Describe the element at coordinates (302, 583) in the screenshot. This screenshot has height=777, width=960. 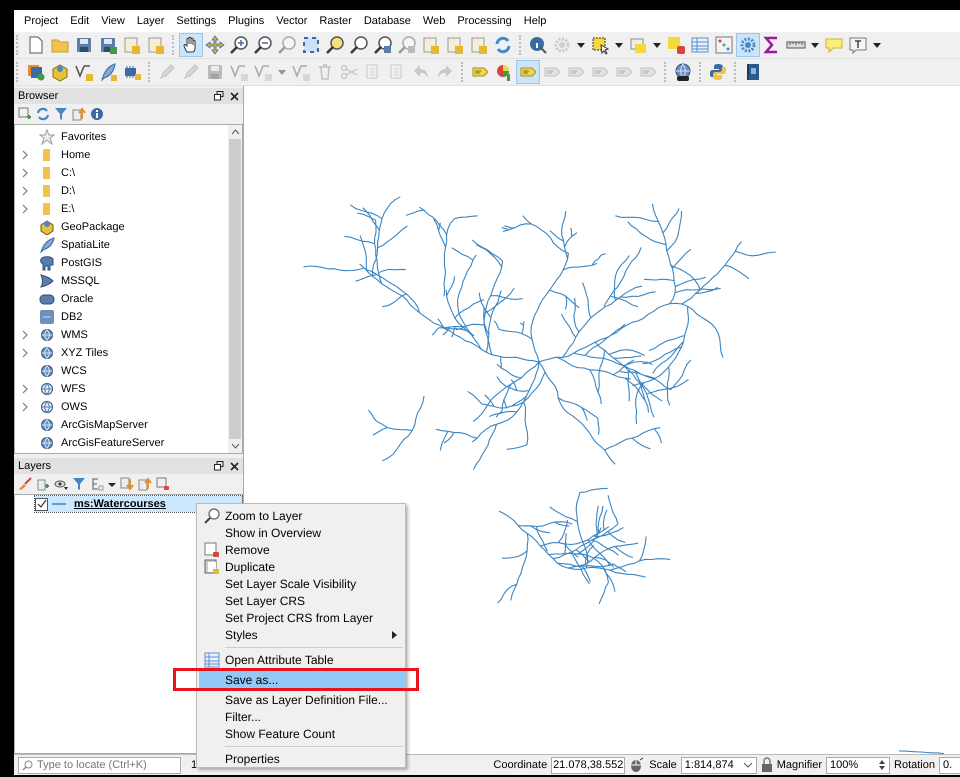
I see `menu-item: Set Layer Scale Visibility` at that location.